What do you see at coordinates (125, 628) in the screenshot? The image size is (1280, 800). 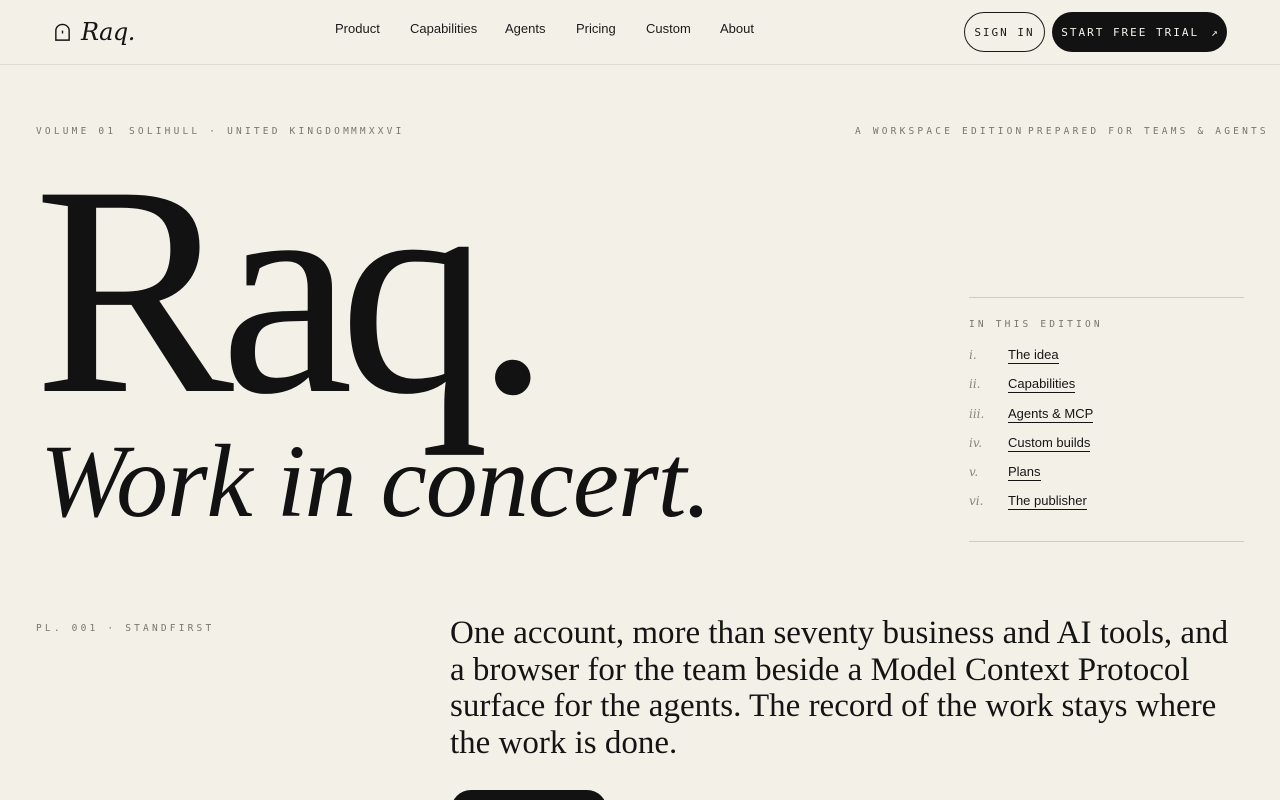 I see `standfirst-label: PL. 001 · STANDFIRST` at bounding box center [125, 628].